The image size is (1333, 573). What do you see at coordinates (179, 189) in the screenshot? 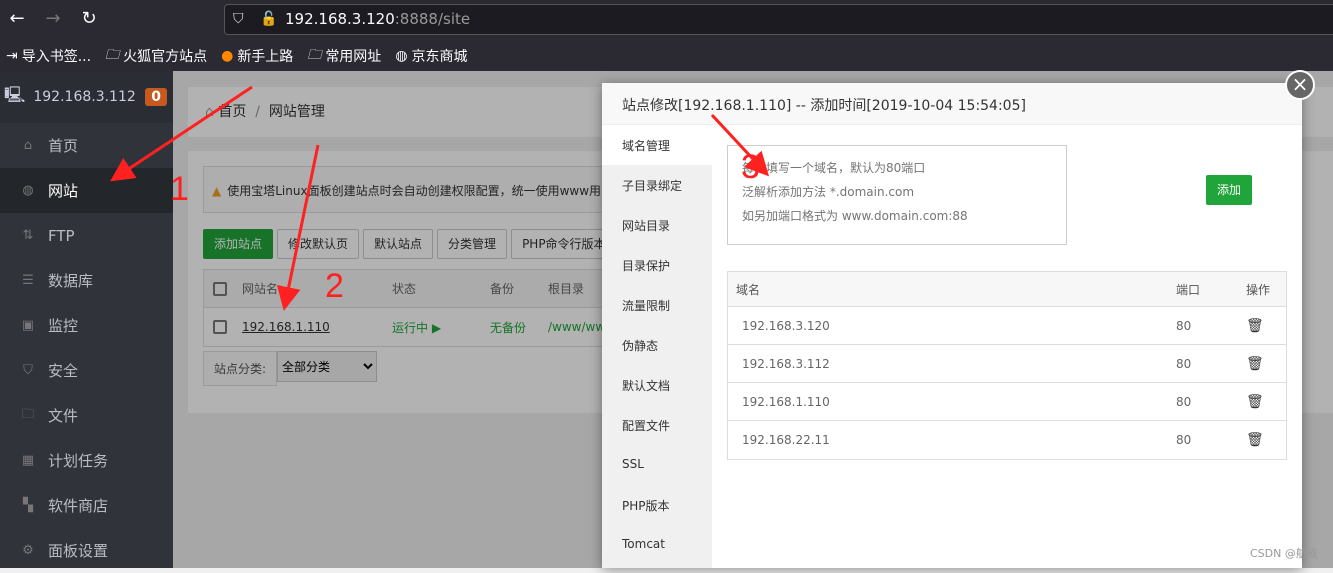
I see `annotation-number: 1` at bounding box center [179, 189].